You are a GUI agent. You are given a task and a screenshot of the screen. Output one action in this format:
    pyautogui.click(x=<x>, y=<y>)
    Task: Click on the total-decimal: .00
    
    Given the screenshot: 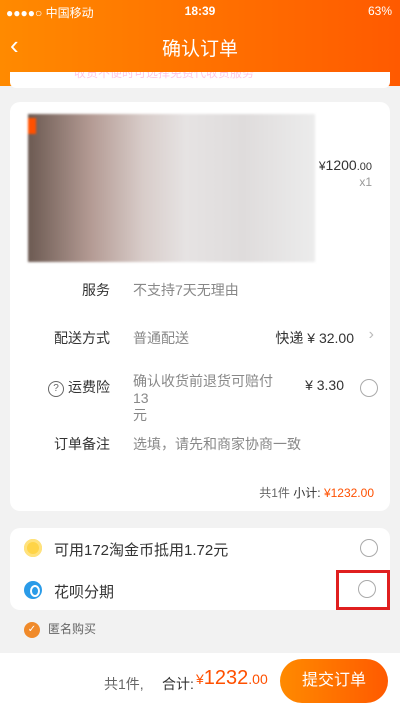 What is the action you would take?
    pyautogui.click(x=258, y=679)
    